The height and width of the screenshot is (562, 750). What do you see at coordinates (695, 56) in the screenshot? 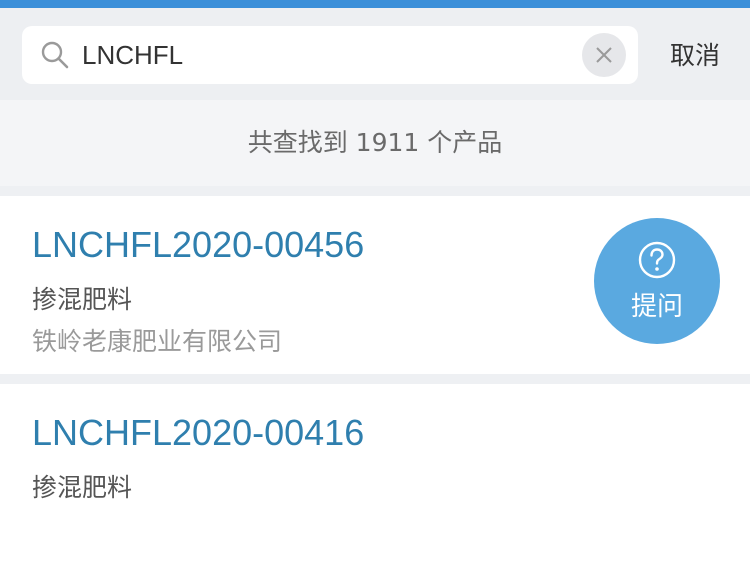
I see `cancel-button: 取消` at bounding box center [695, 56].